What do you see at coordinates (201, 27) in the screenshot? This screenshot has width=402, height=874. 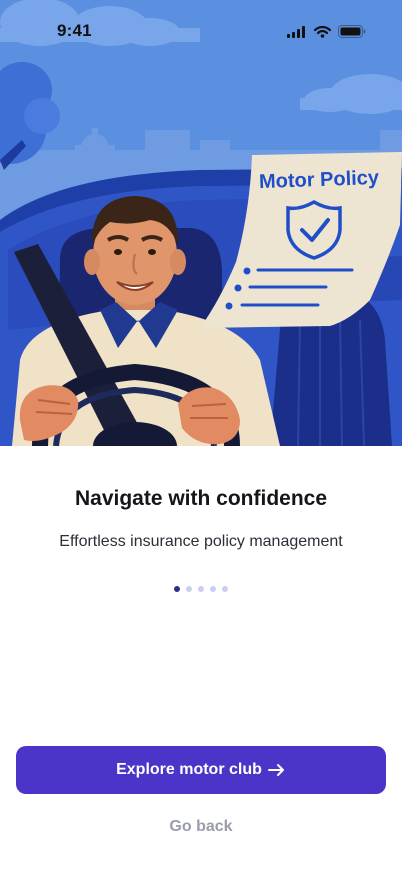 I see `status-bar: 9:41` at bounding box center [201, 27].